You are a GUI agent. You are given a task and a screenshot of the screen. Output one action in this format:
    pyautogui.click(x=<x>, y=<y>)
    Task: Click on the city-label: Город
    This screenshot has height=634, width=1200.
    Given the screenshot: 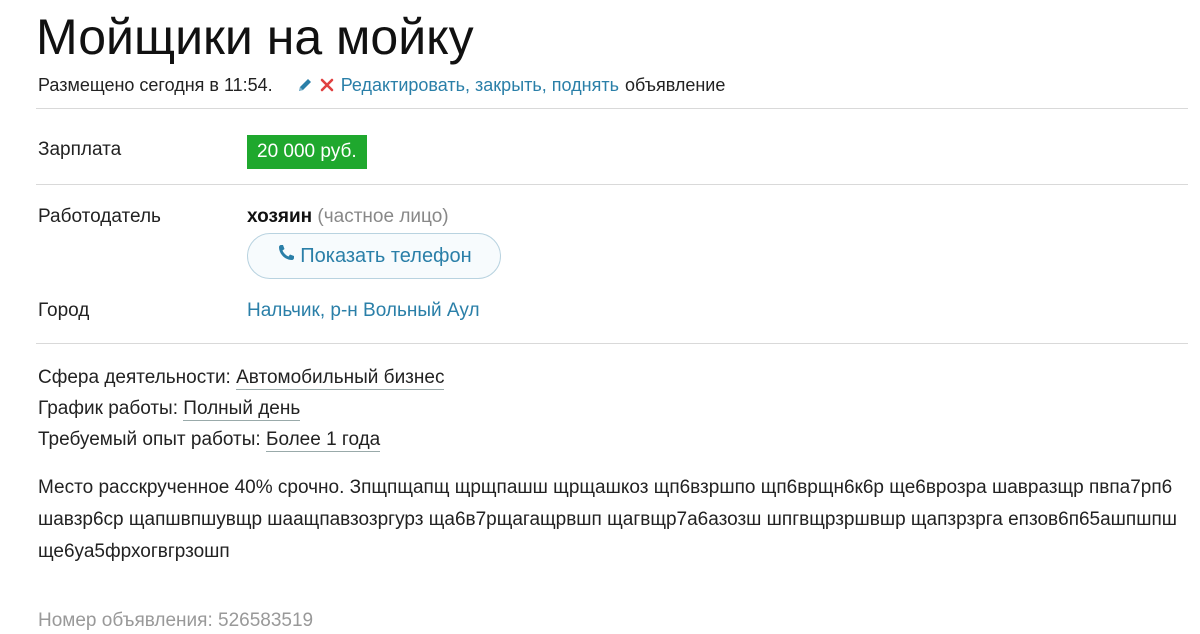 What is the action you would take?
    pyautogui.click(x=64, y=310)
    